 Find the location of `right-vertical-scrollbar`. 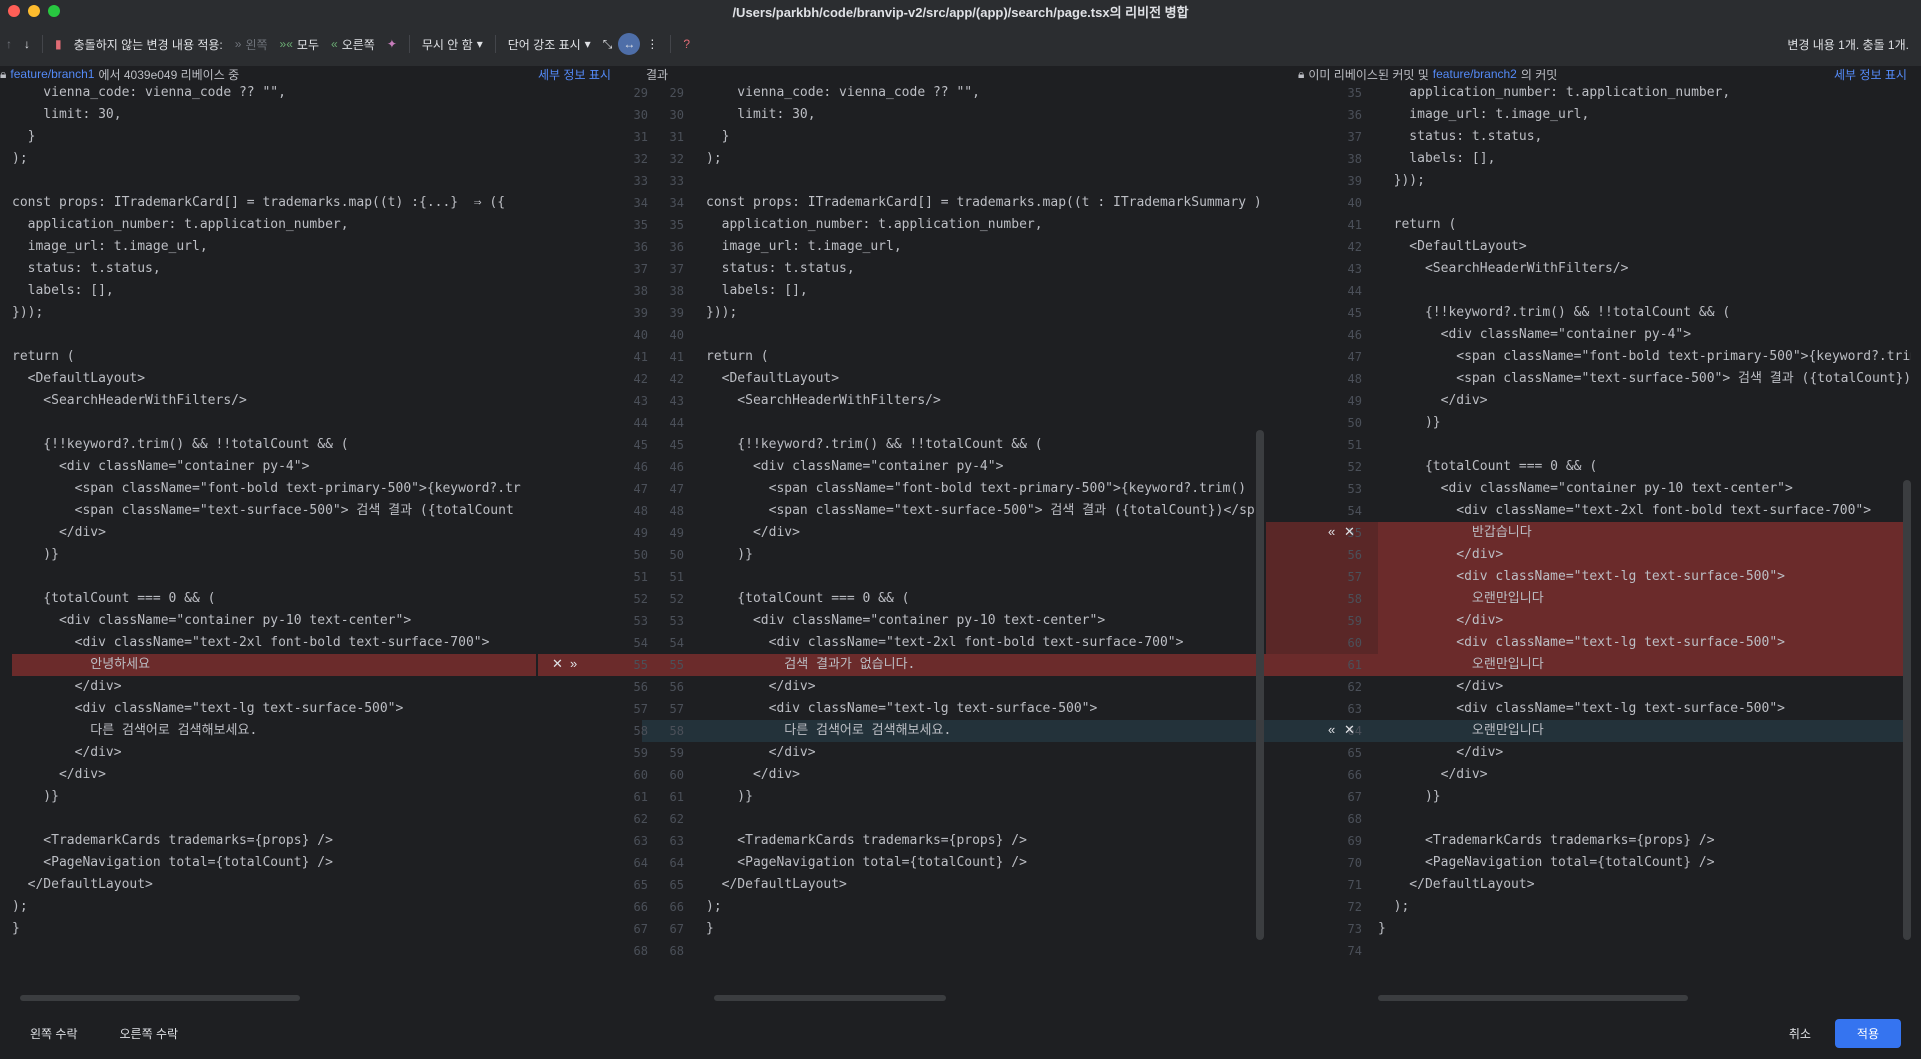

right-vertical-scrollbar is located at coordinates (1907, 710).